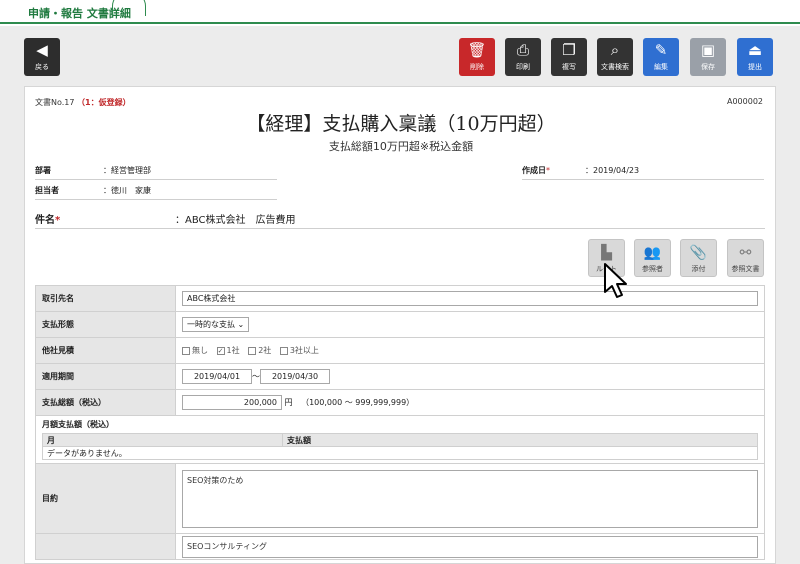 The height and width of the screenshot is (564, 800). What do you see at coordinates (105, 498) in the screenshot?
I see `purpose-label: 目約` at bounding box center [105, 498].